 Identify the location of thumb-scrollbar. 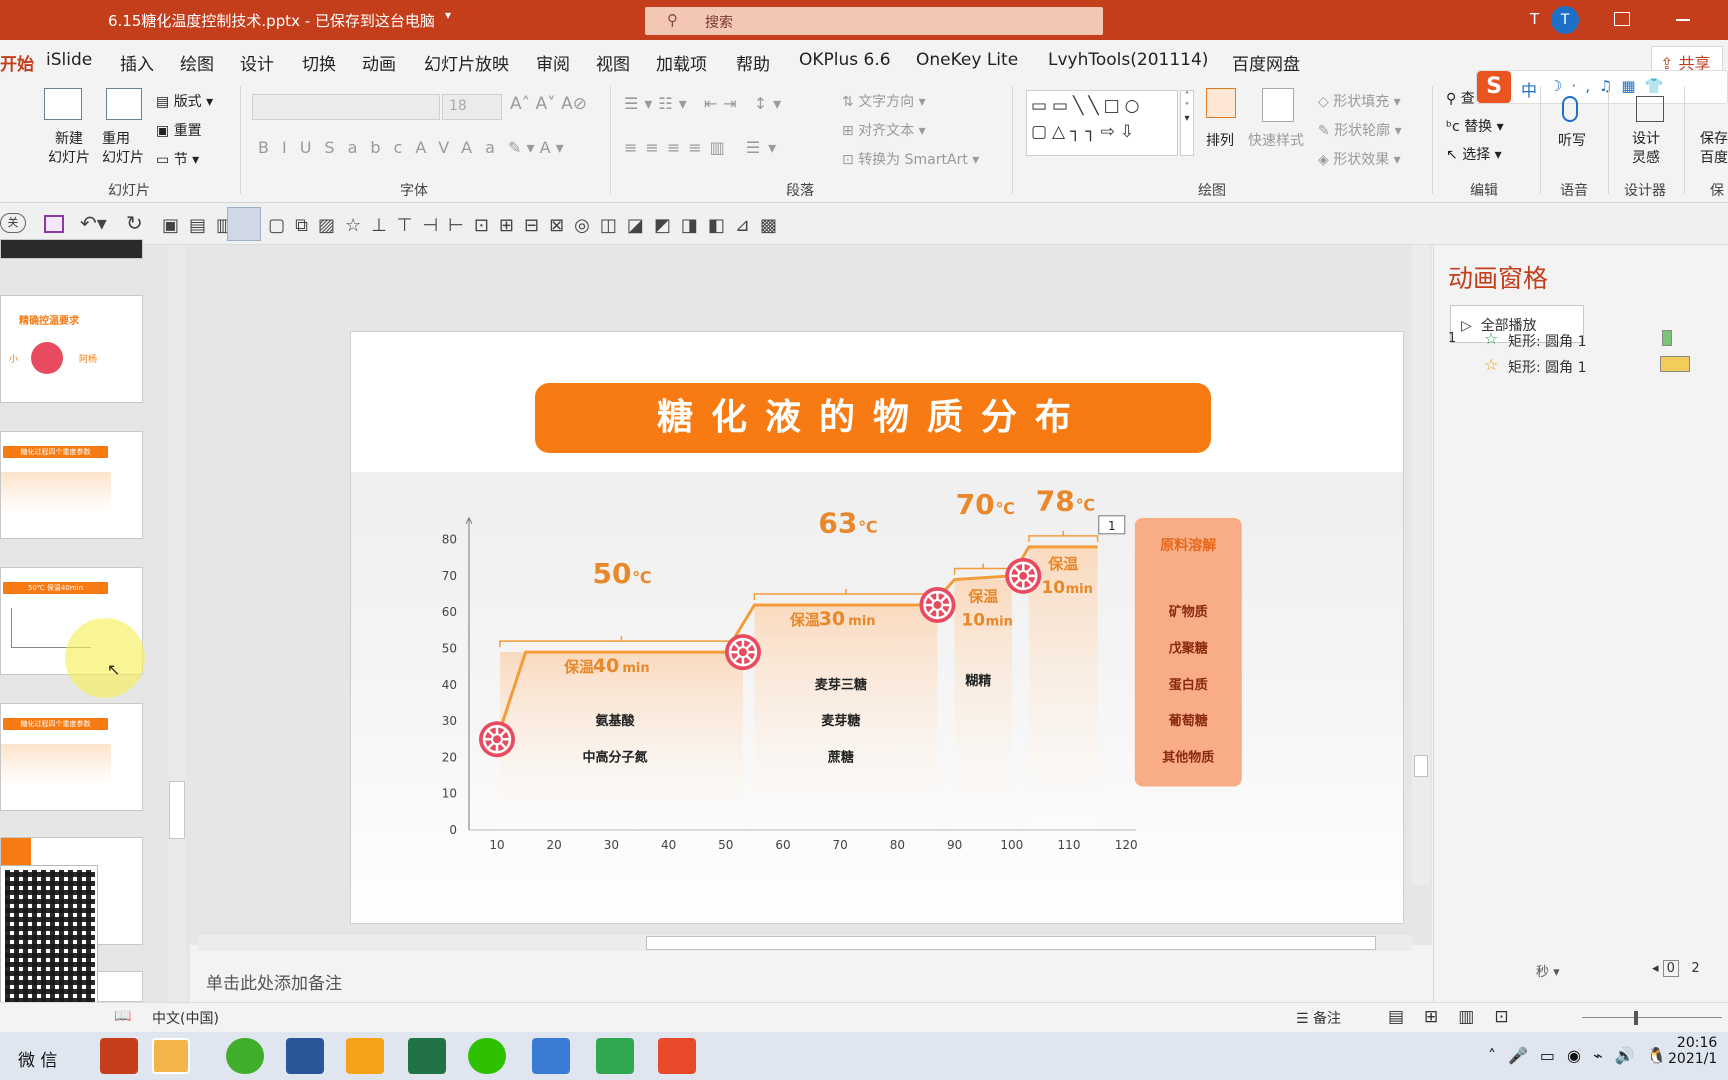
(177, 623).